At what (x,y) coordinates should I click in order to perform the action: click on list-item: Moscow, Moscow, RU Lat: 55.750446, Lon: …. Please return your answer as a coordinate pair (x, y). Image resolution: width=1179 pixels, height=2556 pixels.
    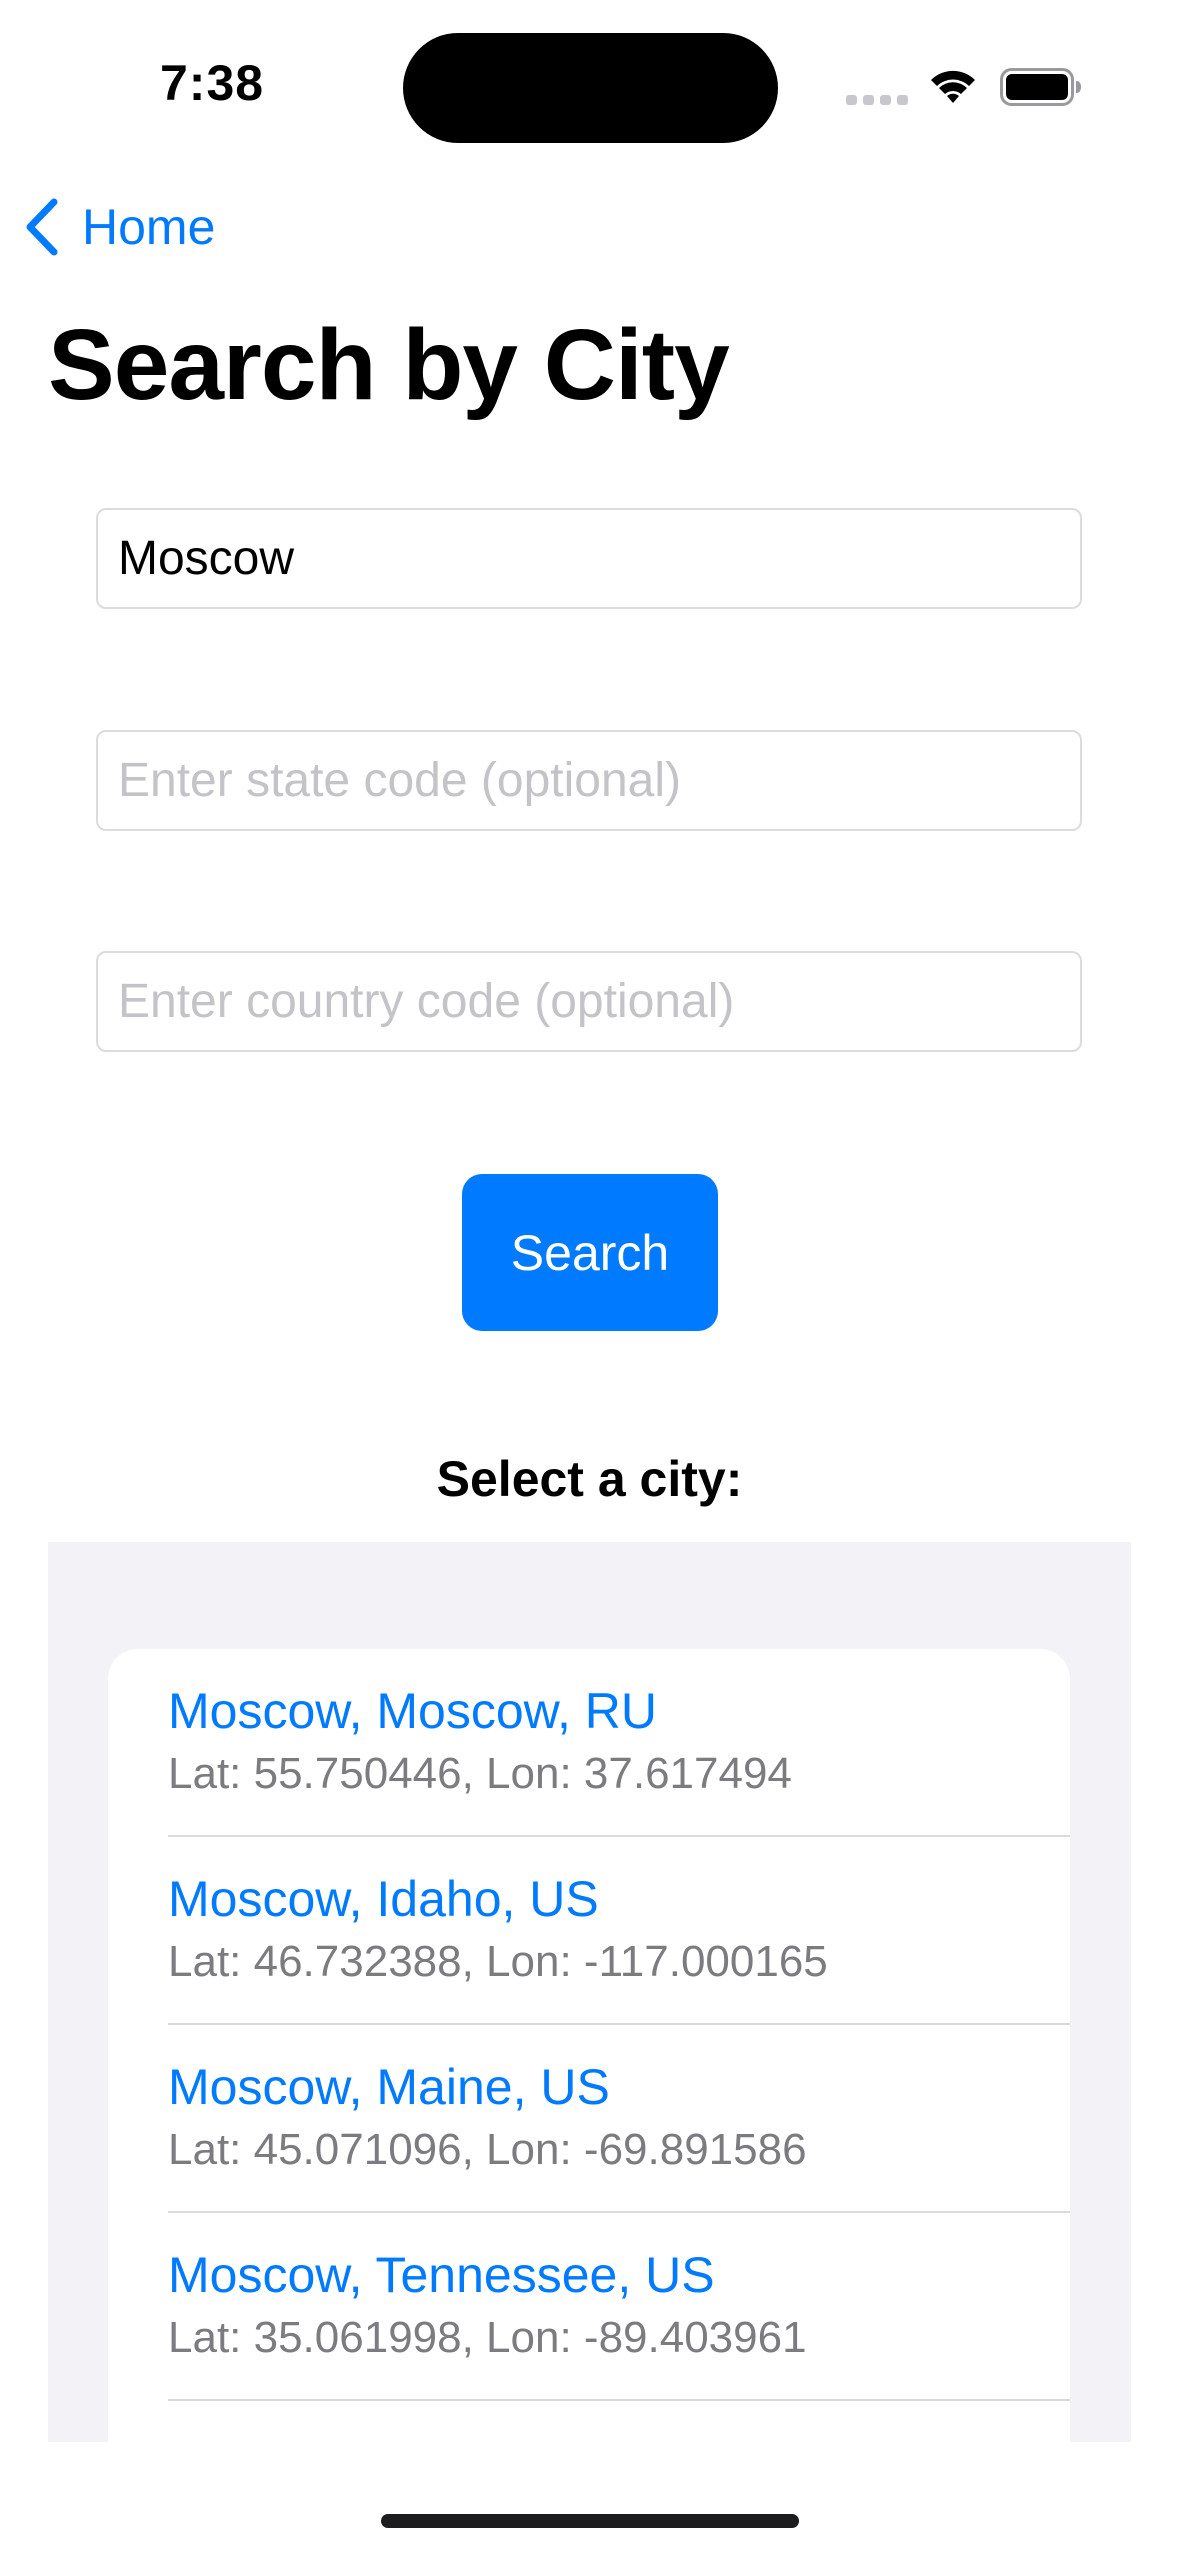
    Looking at the image, I should click on (619, 1743).